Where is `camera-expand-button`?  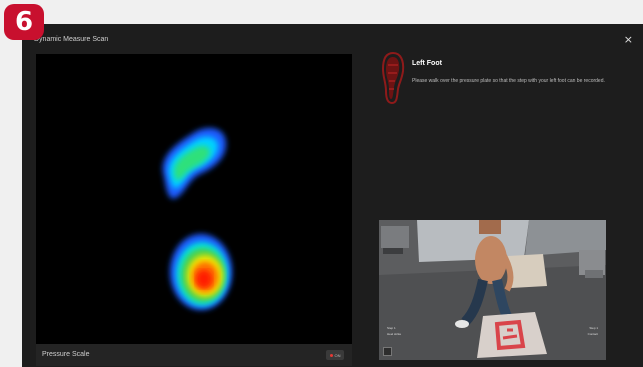
camera-expand-button is located at coordinates (387, 351).